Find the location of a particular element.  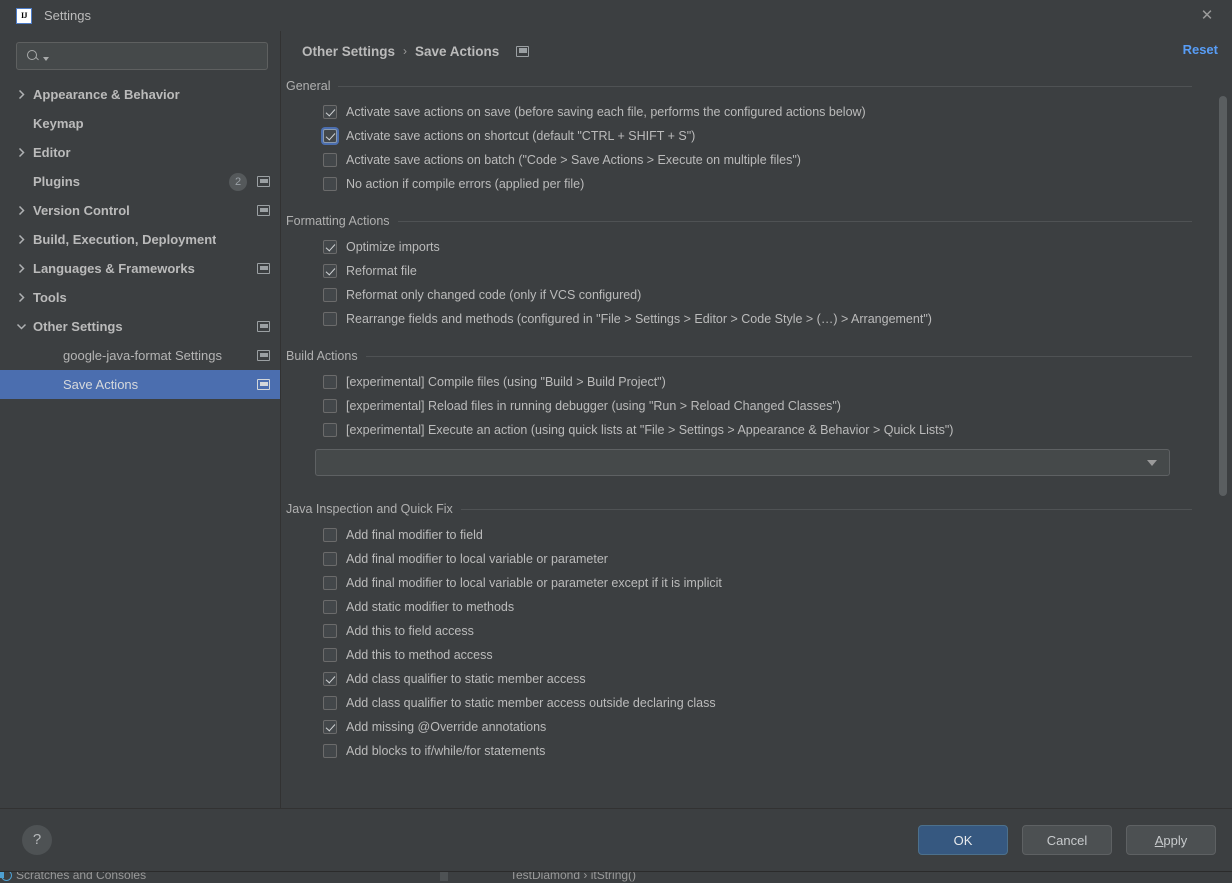

sidebar-item-build-execution-deployment: Build, Execution, Deployment is located at coordinates (140, 239).